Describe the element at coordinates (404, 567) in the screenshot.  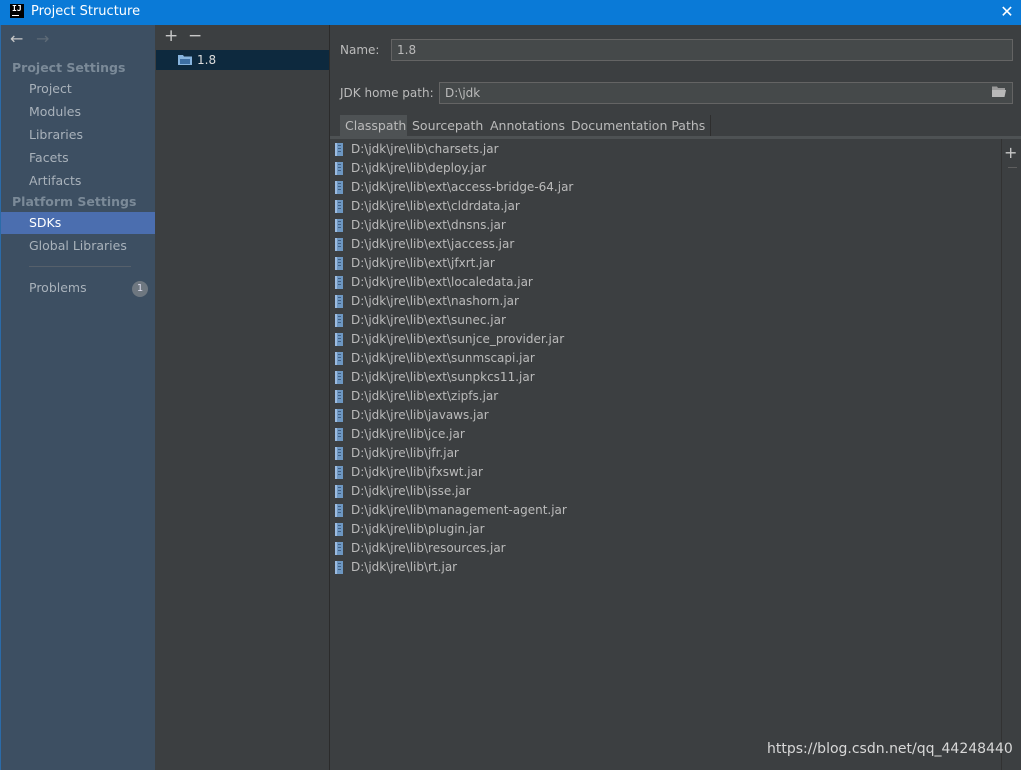
I see `classpath-entry: D:\jdk\jre\lib\rt.jar` at that location.